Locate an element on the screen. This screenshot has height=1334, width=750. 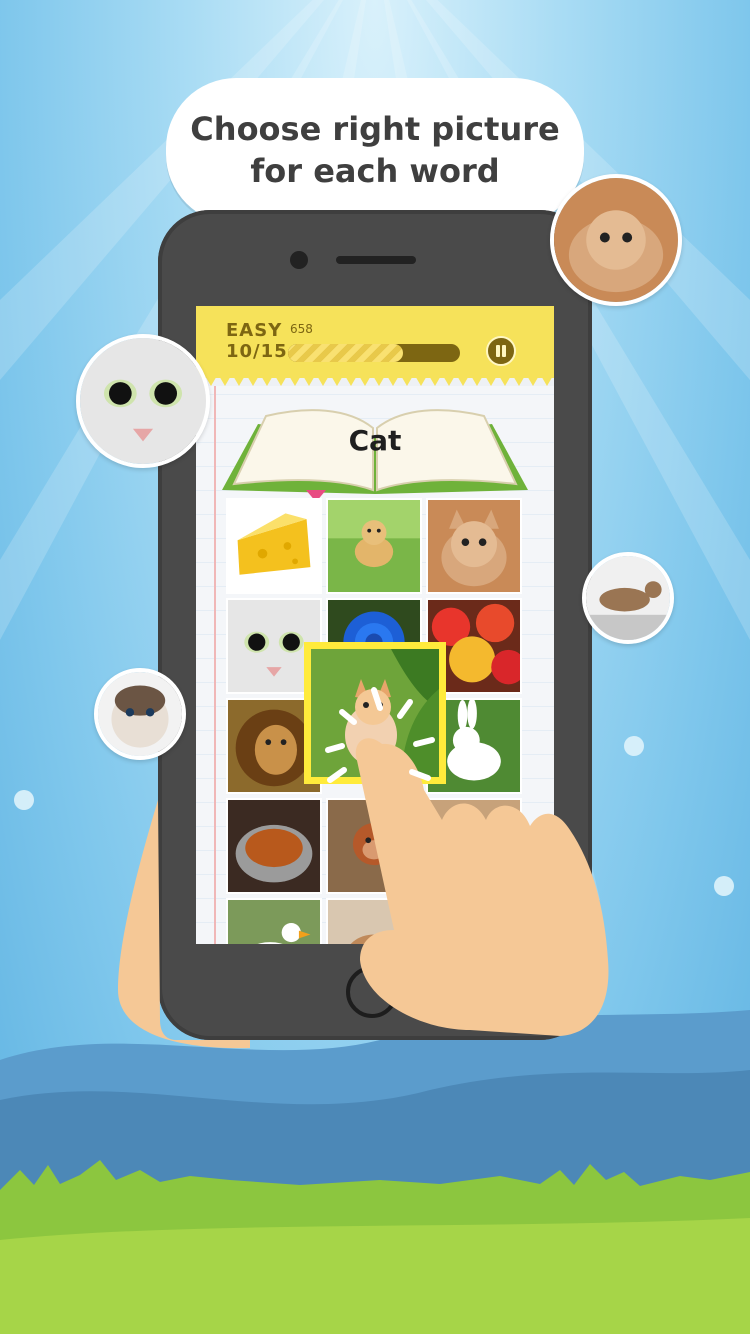
avatar-tabby-cat is located at coordinates (628, 598).